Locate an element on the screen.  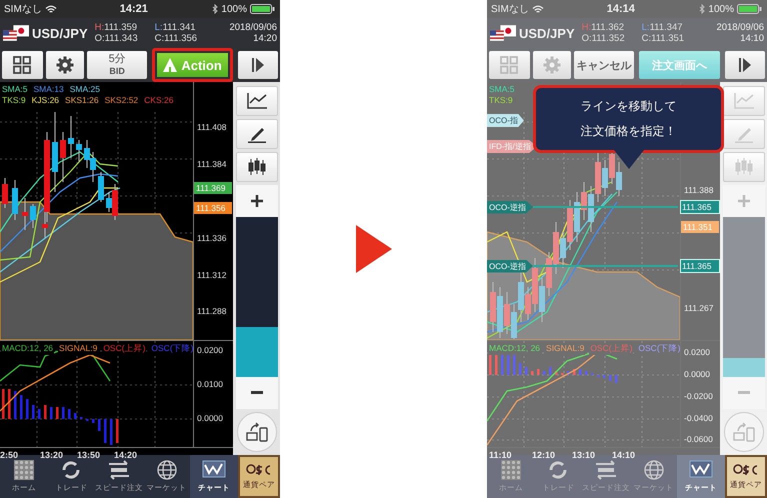
candle-style-button is located at coordinates (257, 167).